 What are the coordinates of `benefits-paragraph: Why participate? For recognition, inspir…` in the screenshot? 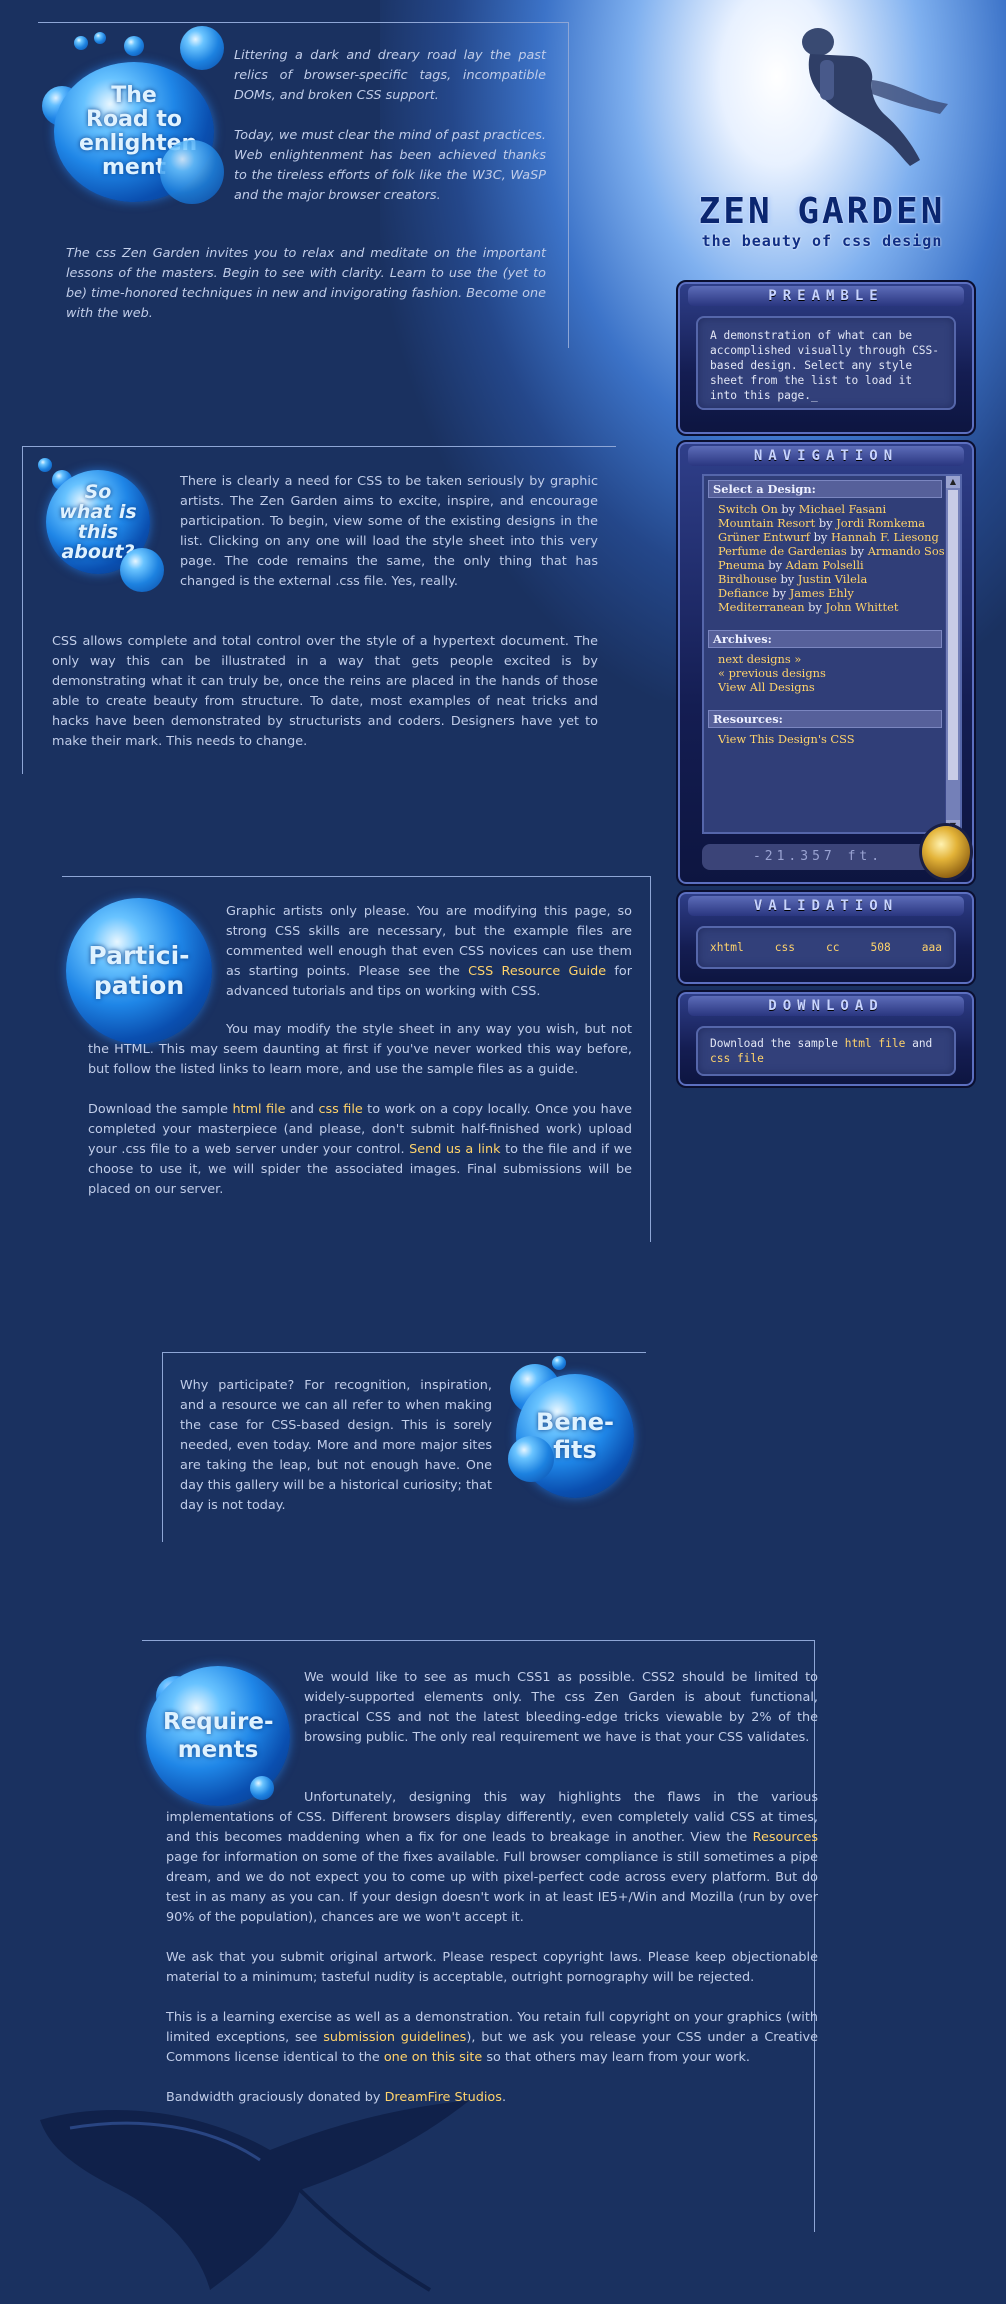 It's located at (336, 1445).